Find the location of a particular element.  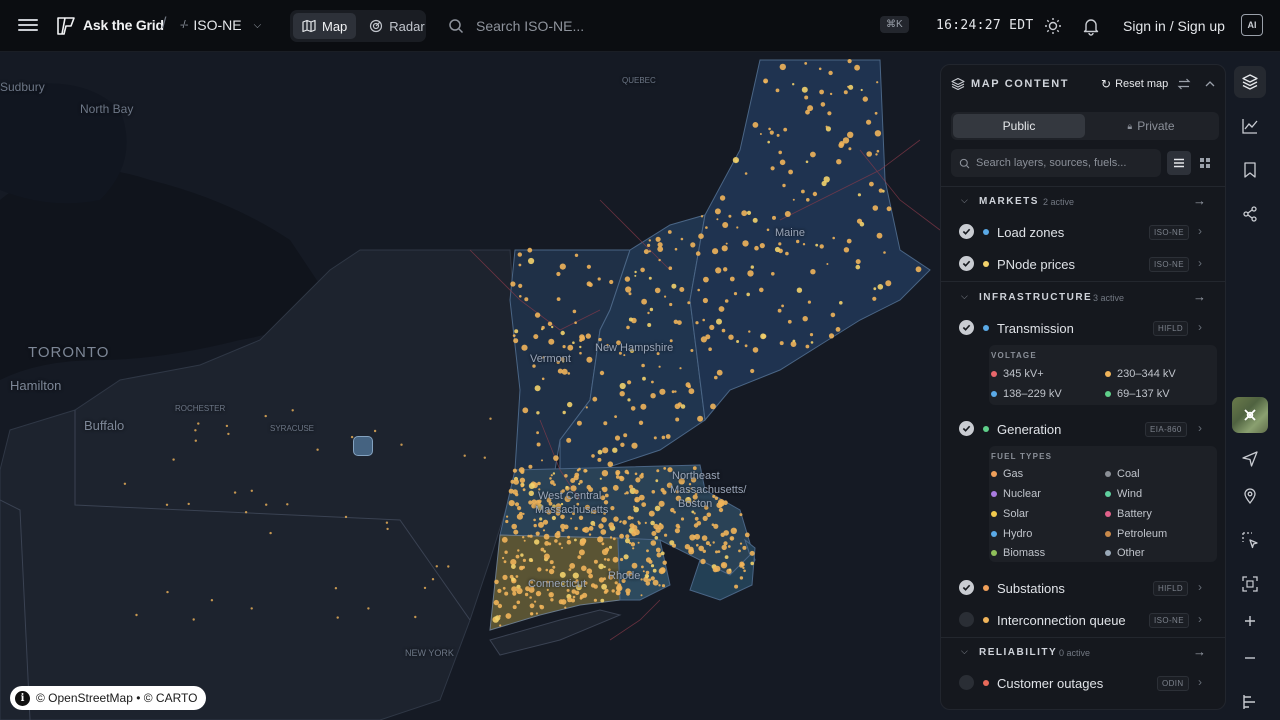

select-area-rail-button is located at coordinates (1250, 540).